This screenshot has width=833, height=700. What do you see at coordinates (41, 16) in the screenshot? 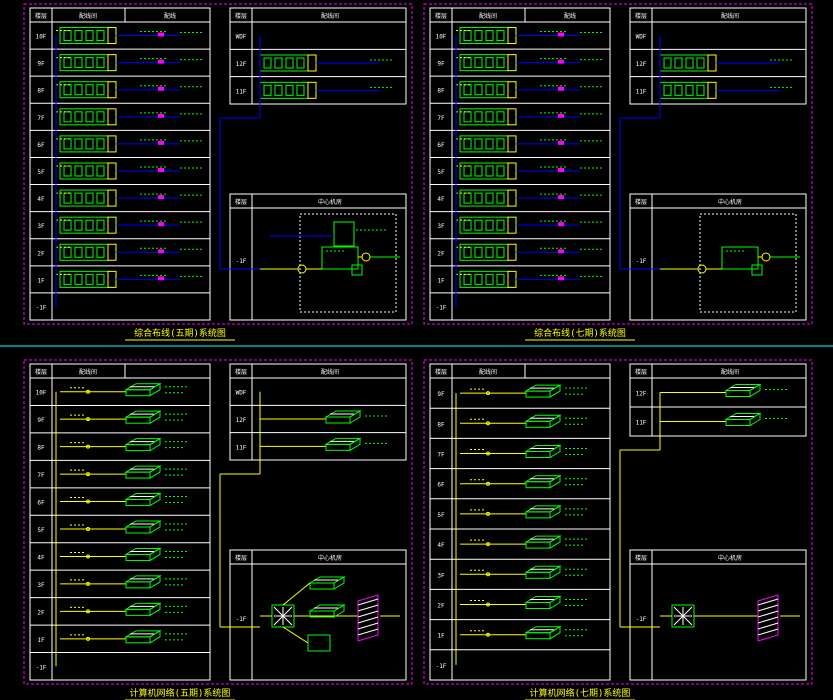
I see `floor-header: 楼层` at bounding box center [41, 16].